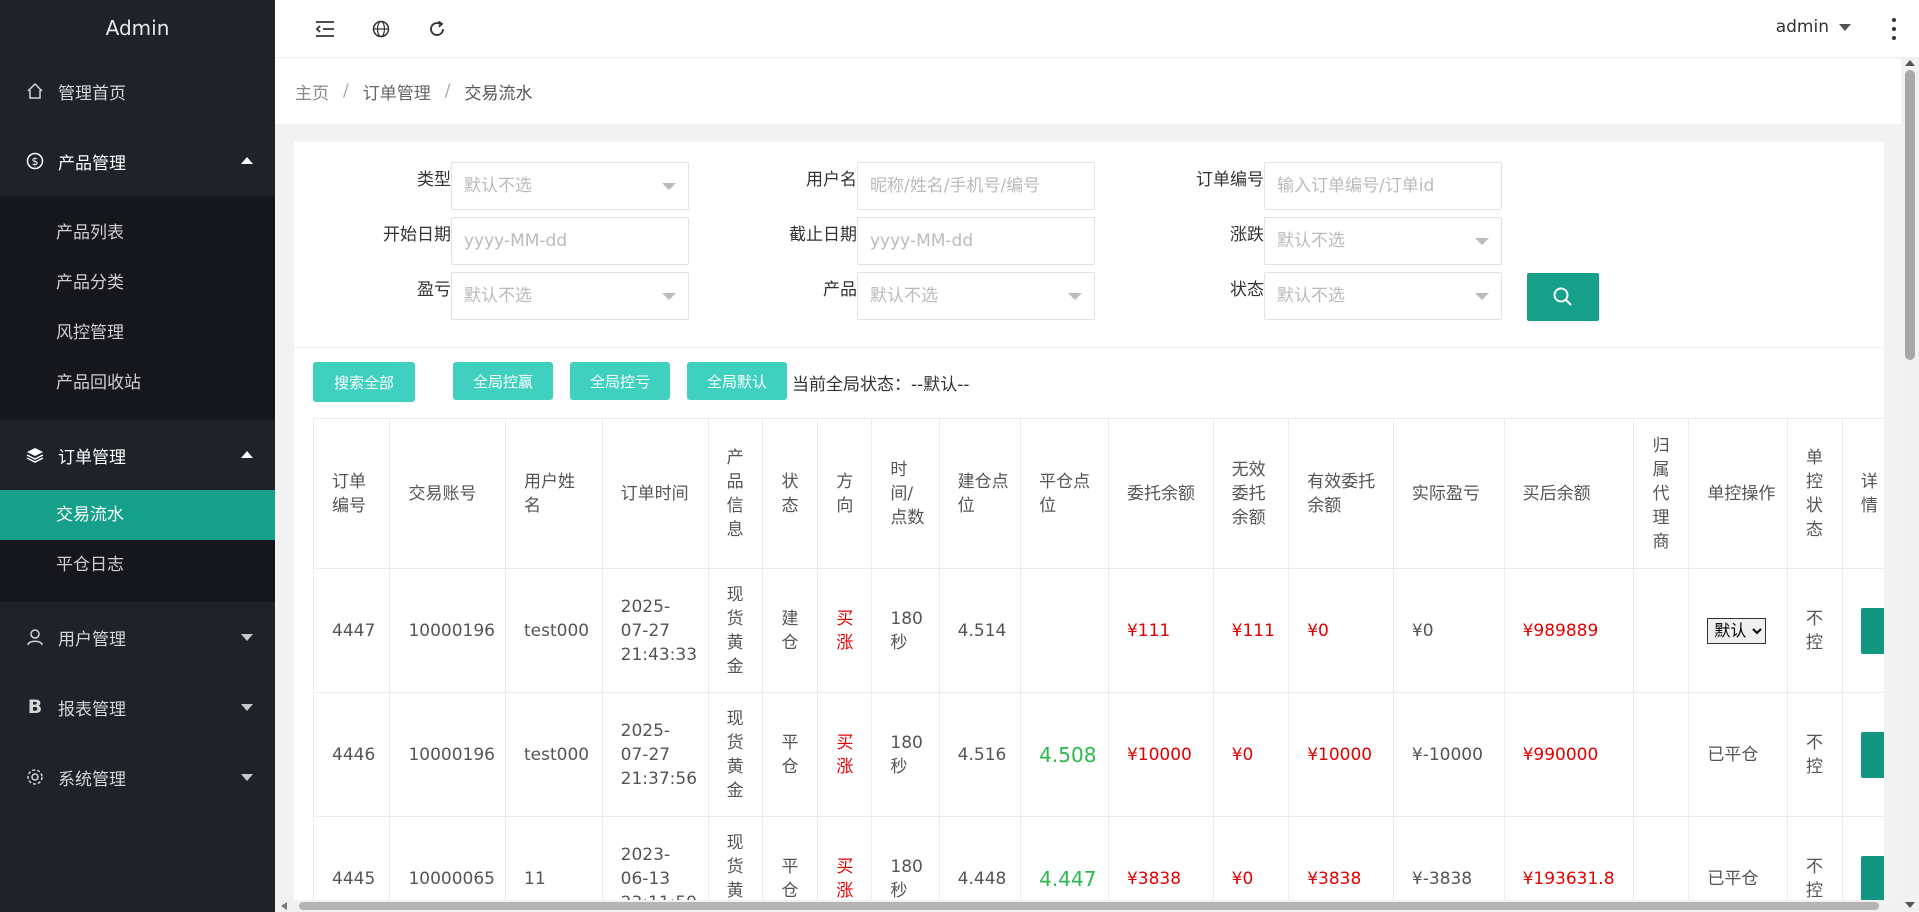 This screenshot has width=1919, height=912. What do you see at coordinates (905, 630) in the screenshot?
I see `cell-duration: 180秒` at bounding box center [905, 630].